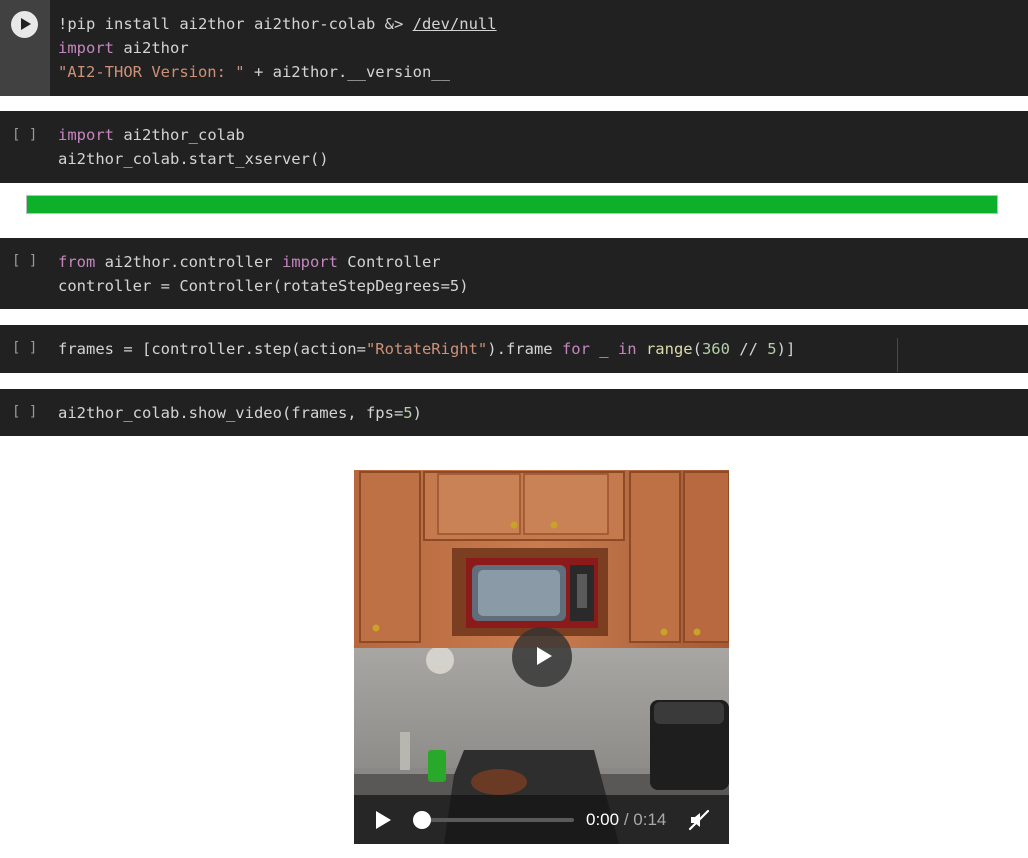 The image size is (1028, 858). I want to click on progress-fill, so click(512, 204).